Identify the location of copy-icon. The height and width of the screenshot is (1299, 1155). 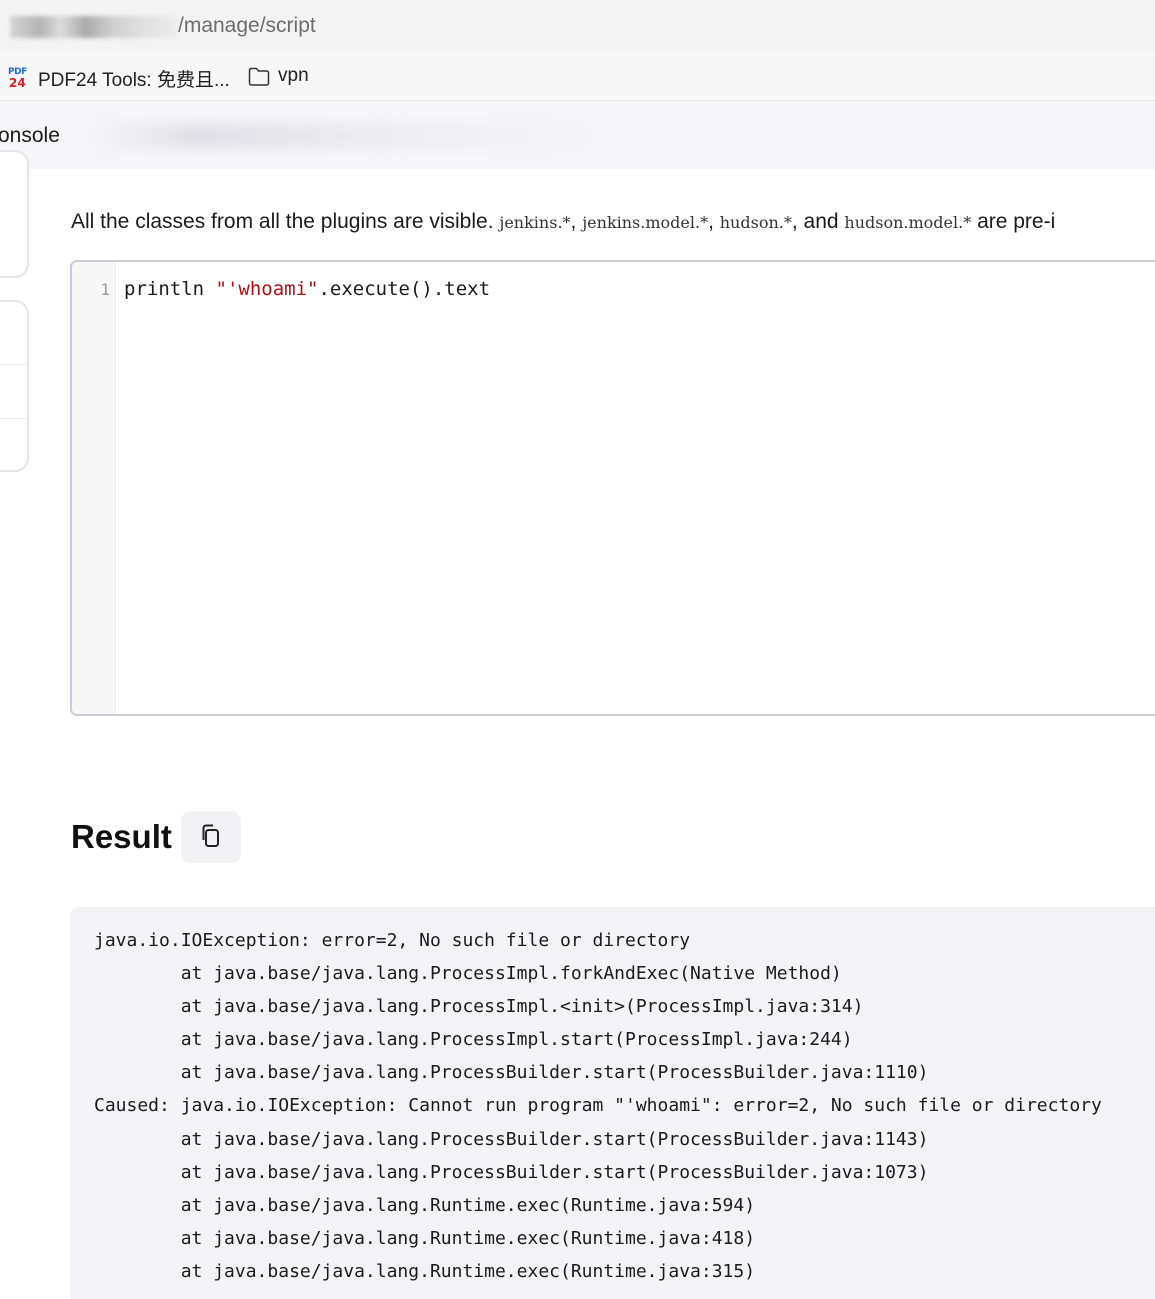
(211, 837).